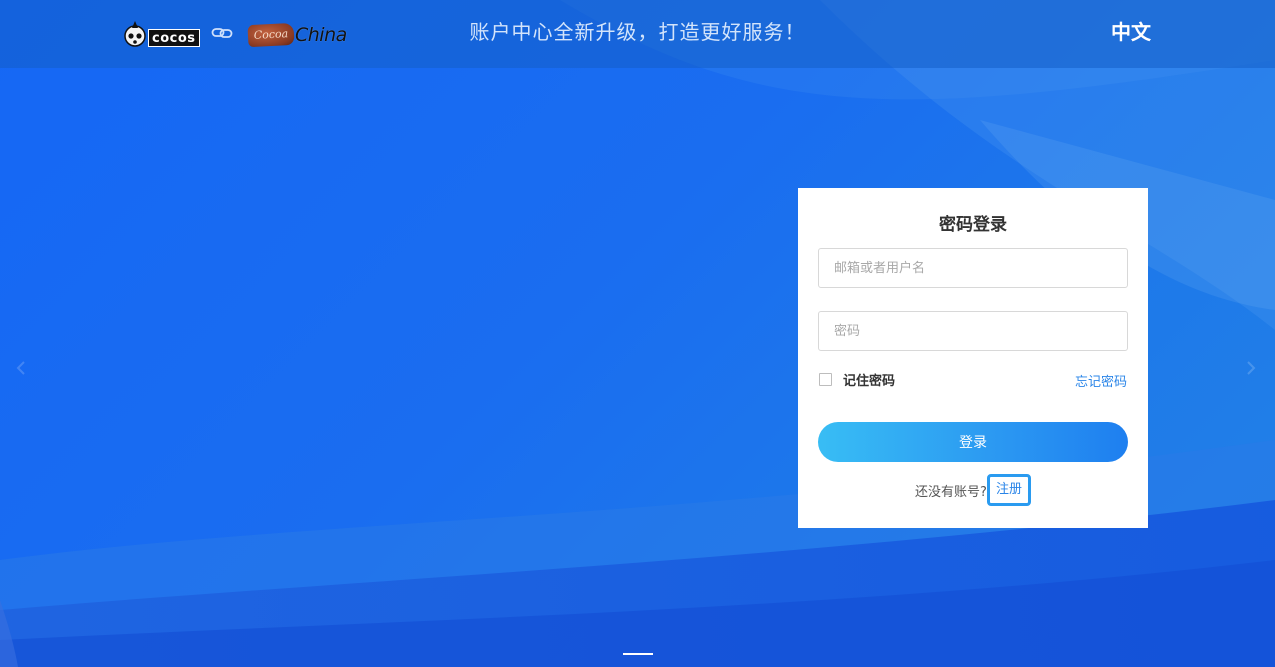  What do you see at coordinates (21, 368) in the screenshot?
I see `chevron-left-icon` at bounding box center [21, 368].